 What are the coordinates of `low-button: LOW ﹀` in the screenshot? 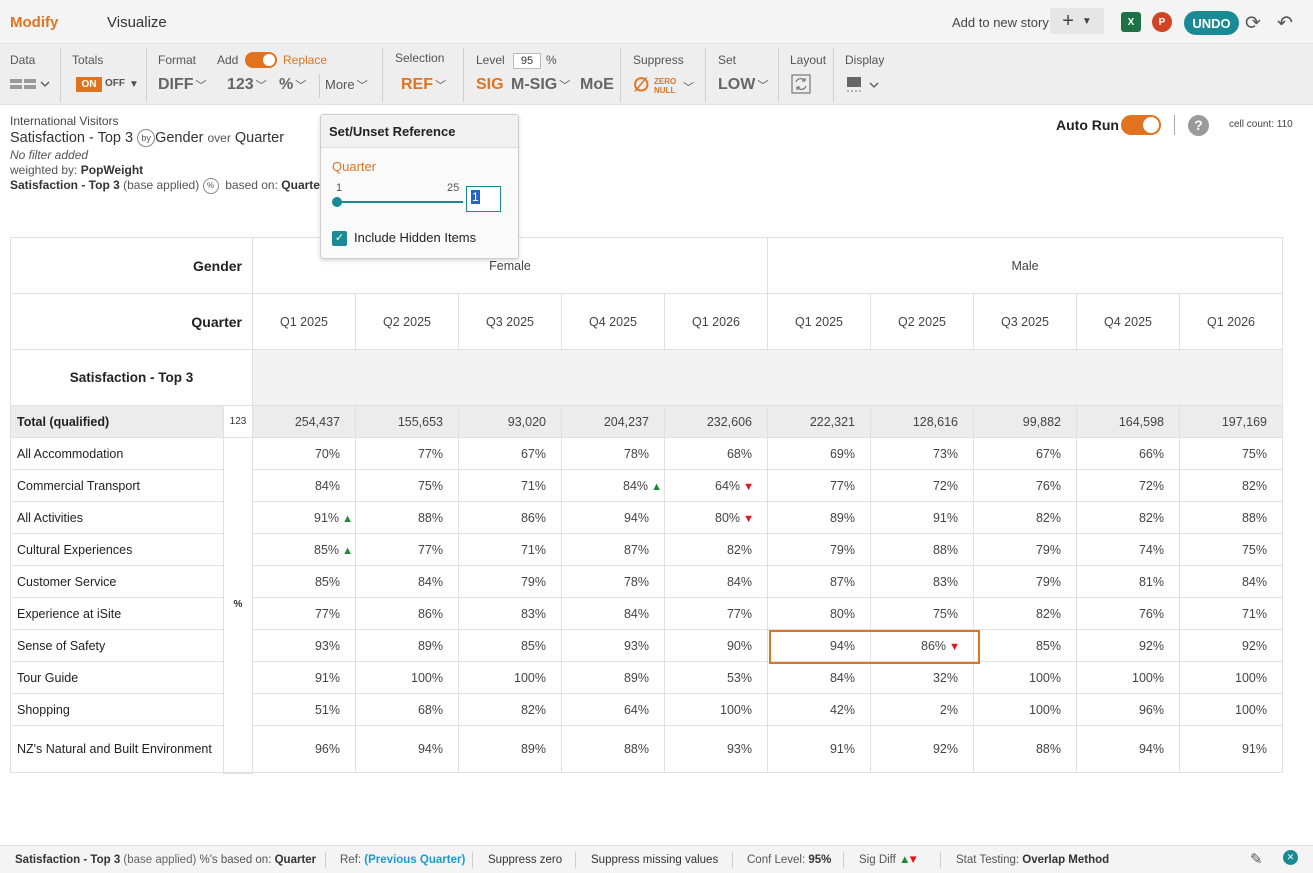 It's located at (743, 85).